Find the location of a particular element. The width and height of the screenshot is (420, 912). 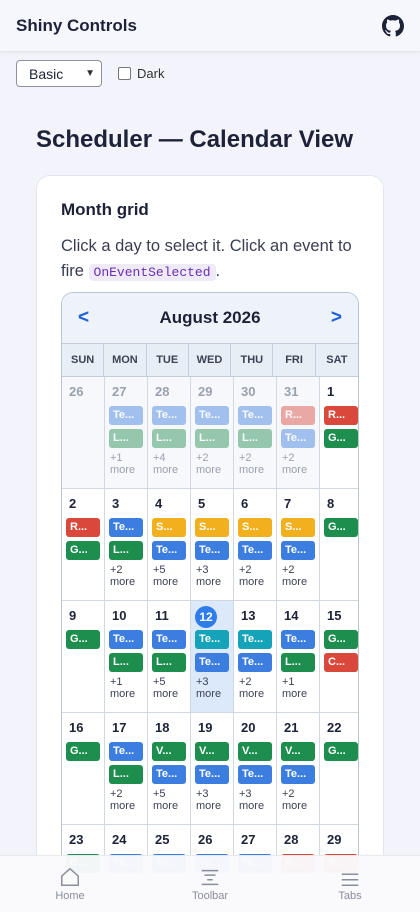

day-cell: 30 Te... L... +2 more is located at coordinates (255, 433).